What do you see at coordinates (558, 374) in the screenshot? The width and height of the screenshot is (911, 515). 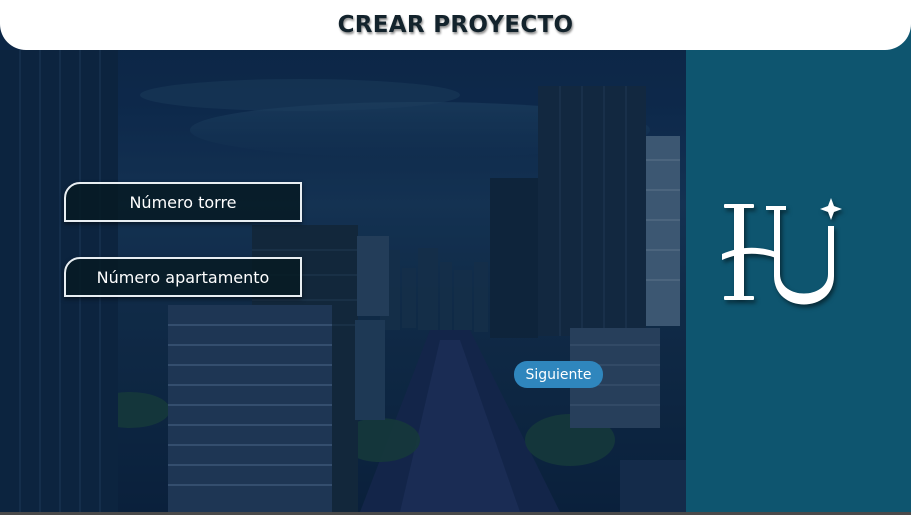 I see `next-button: Siguiente` at bounding box center [558, 374].